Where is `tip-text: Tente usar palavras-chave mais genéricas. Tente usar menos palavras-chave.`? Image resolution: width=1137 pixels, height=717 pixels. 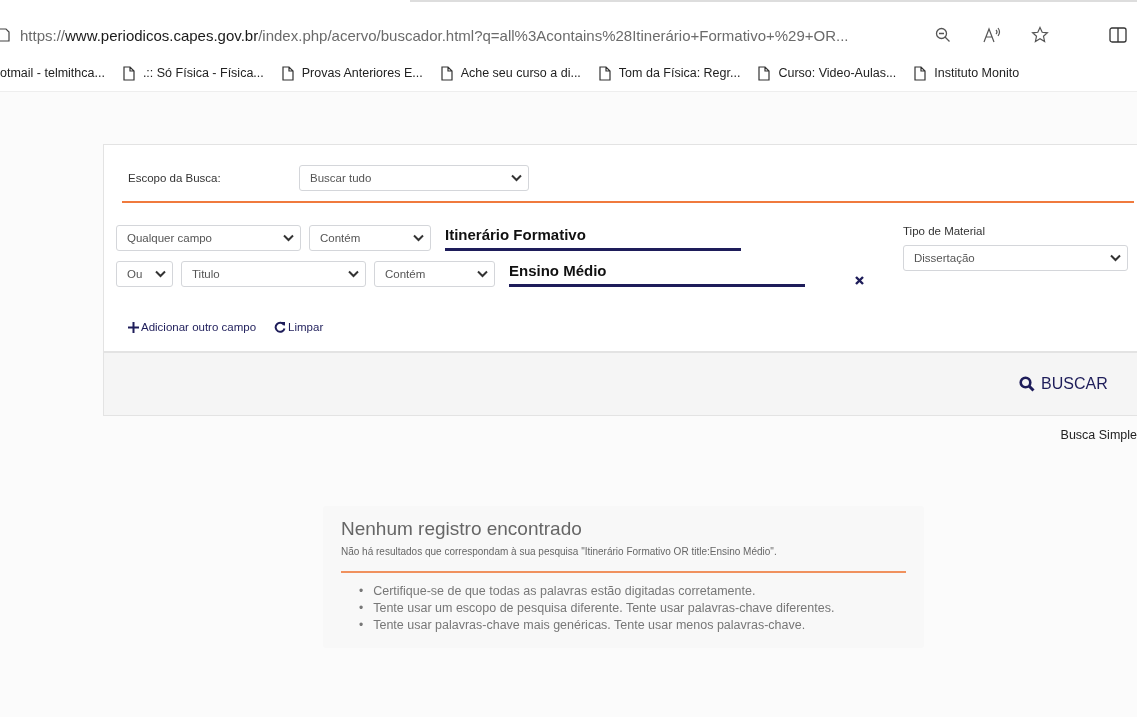 tip-text: Tente usar palavras-chave mais genéricas. Tente usar menos palavras-chave. is located at coordinates (589, 625).